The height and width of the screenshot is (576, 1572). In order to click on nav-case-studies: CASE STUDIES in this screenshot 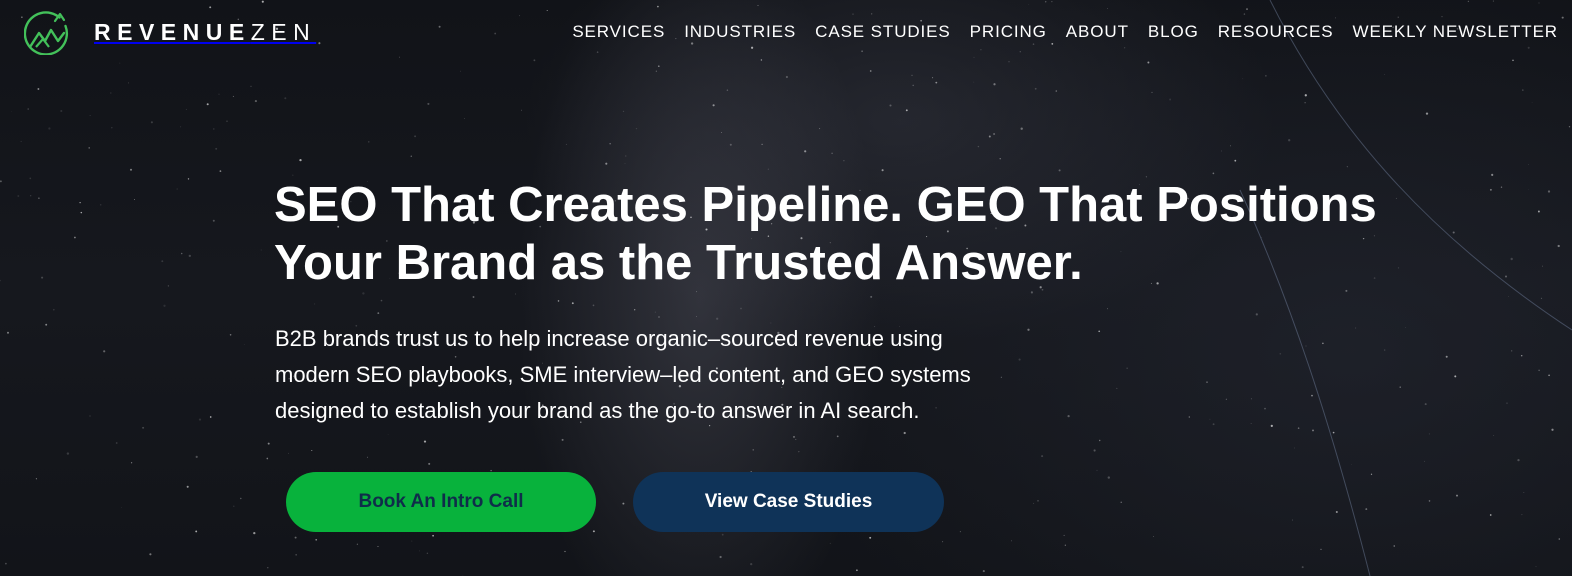, I will do `click(883, 32)`.